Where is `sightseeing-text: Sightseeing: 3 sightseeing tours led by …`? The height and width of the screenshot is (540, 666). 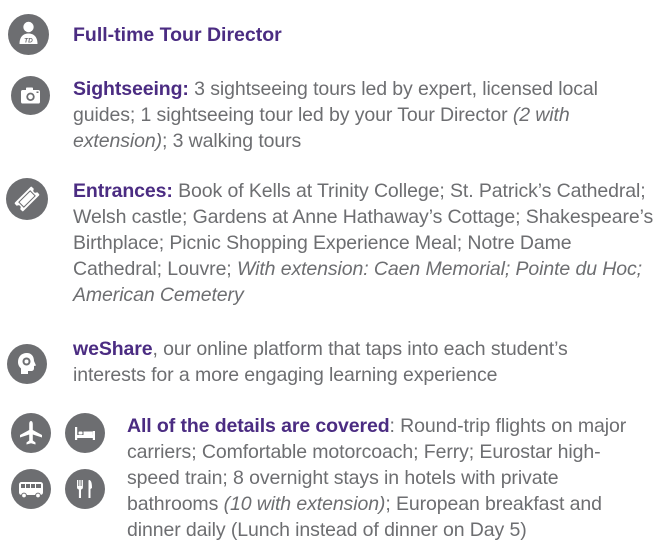 sightseeing-text: Sightseeing: 3 sightseeing tours led by … is located at coordinates (335, 115).